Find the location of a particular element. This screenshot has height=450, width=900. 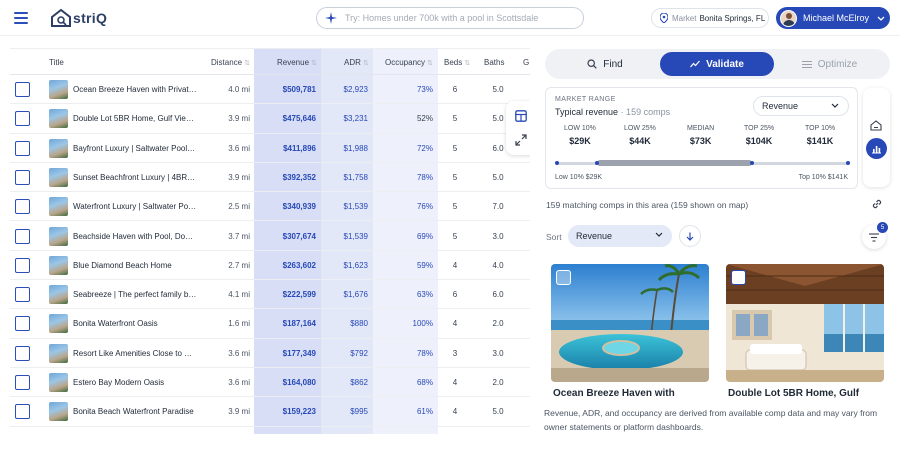

comp-card: Double Lot 5BR Home, Gulf is located at coordinates (805, 334).